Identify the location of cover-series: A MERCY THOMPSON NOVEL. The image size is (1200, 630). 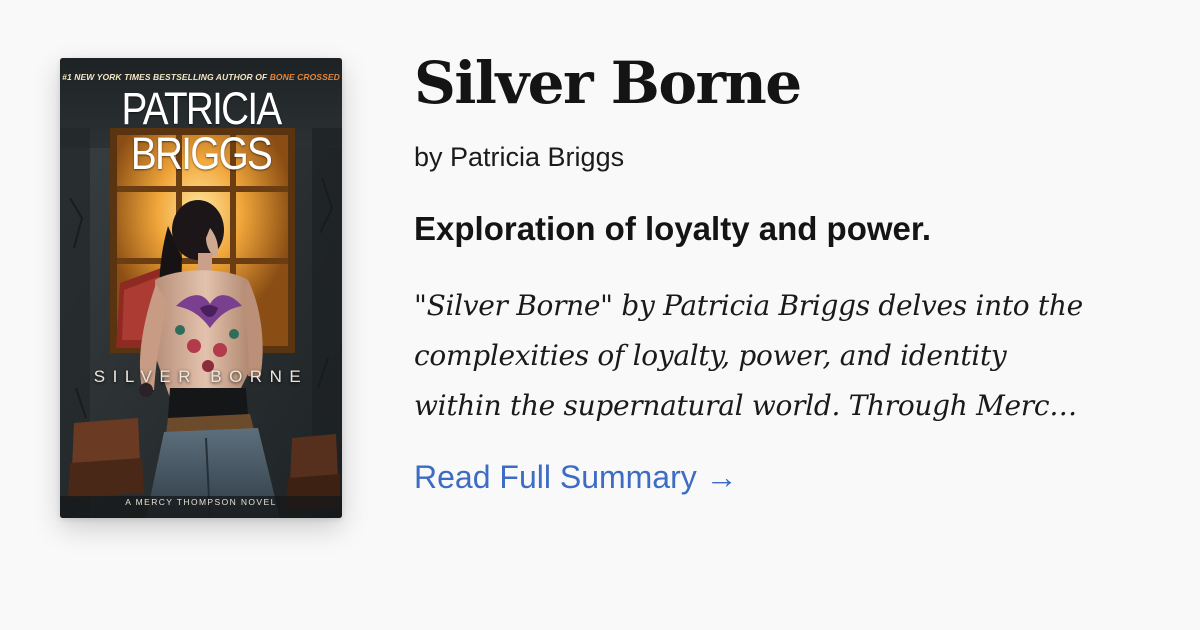
(201, 502).